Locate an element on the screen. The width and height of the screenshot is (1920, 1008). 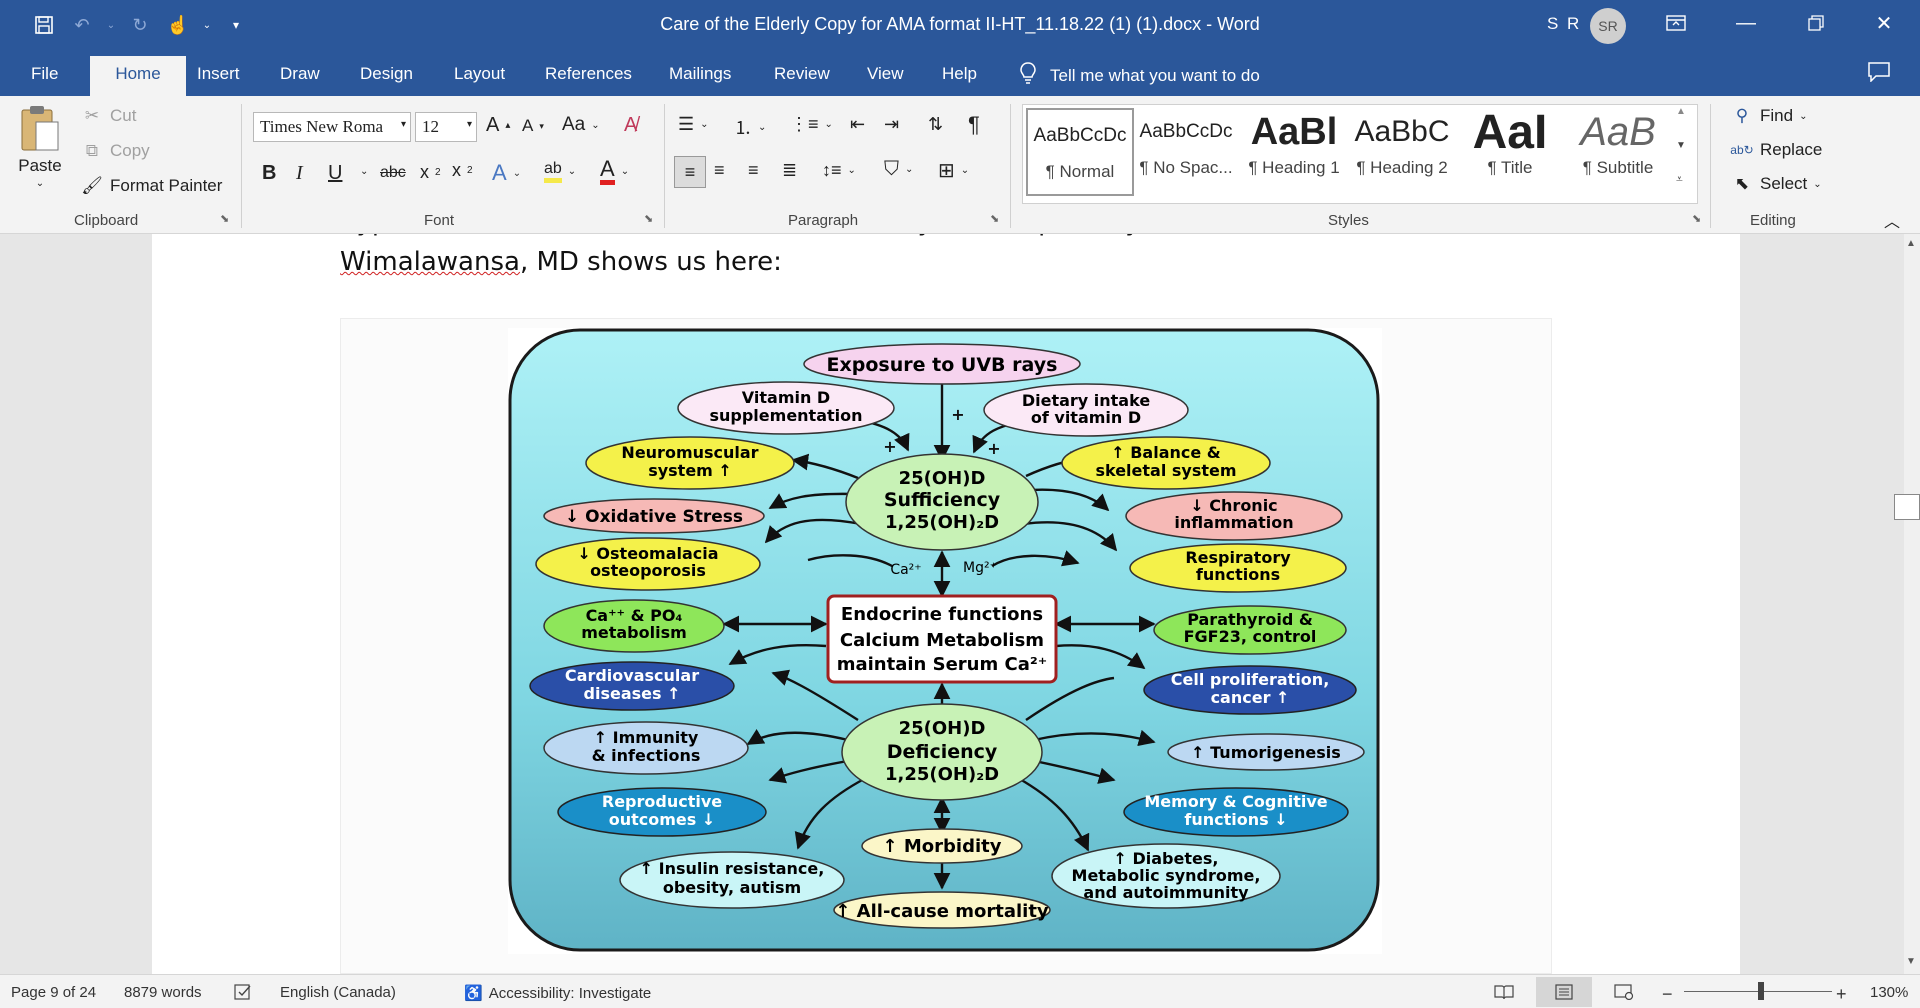
minimize-icon: — is located at coordinates (1746, 23).